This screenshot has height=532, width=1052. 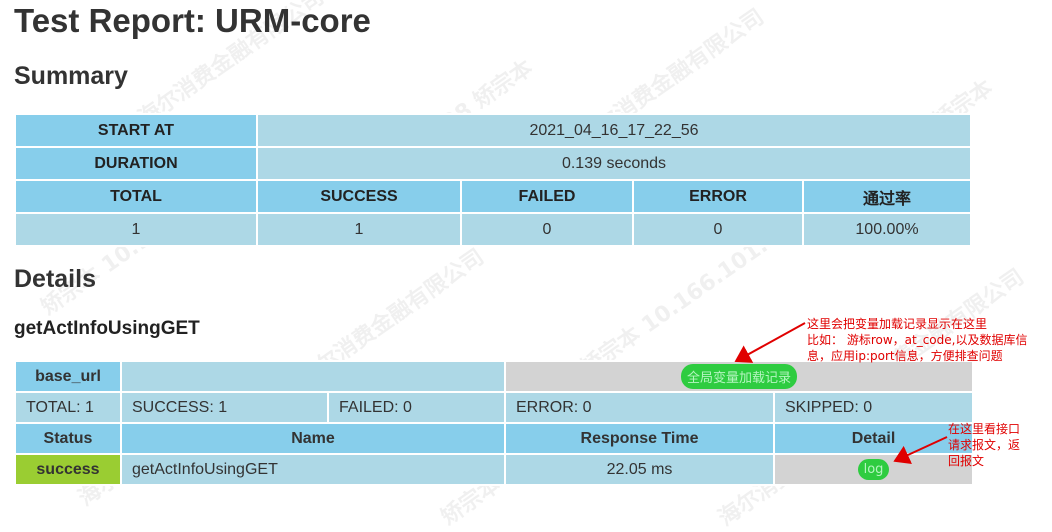 I want to click on summary-header-row: TOTAL SUCCESS FAILED ERROR 通过率, so click(x=493, y=196).